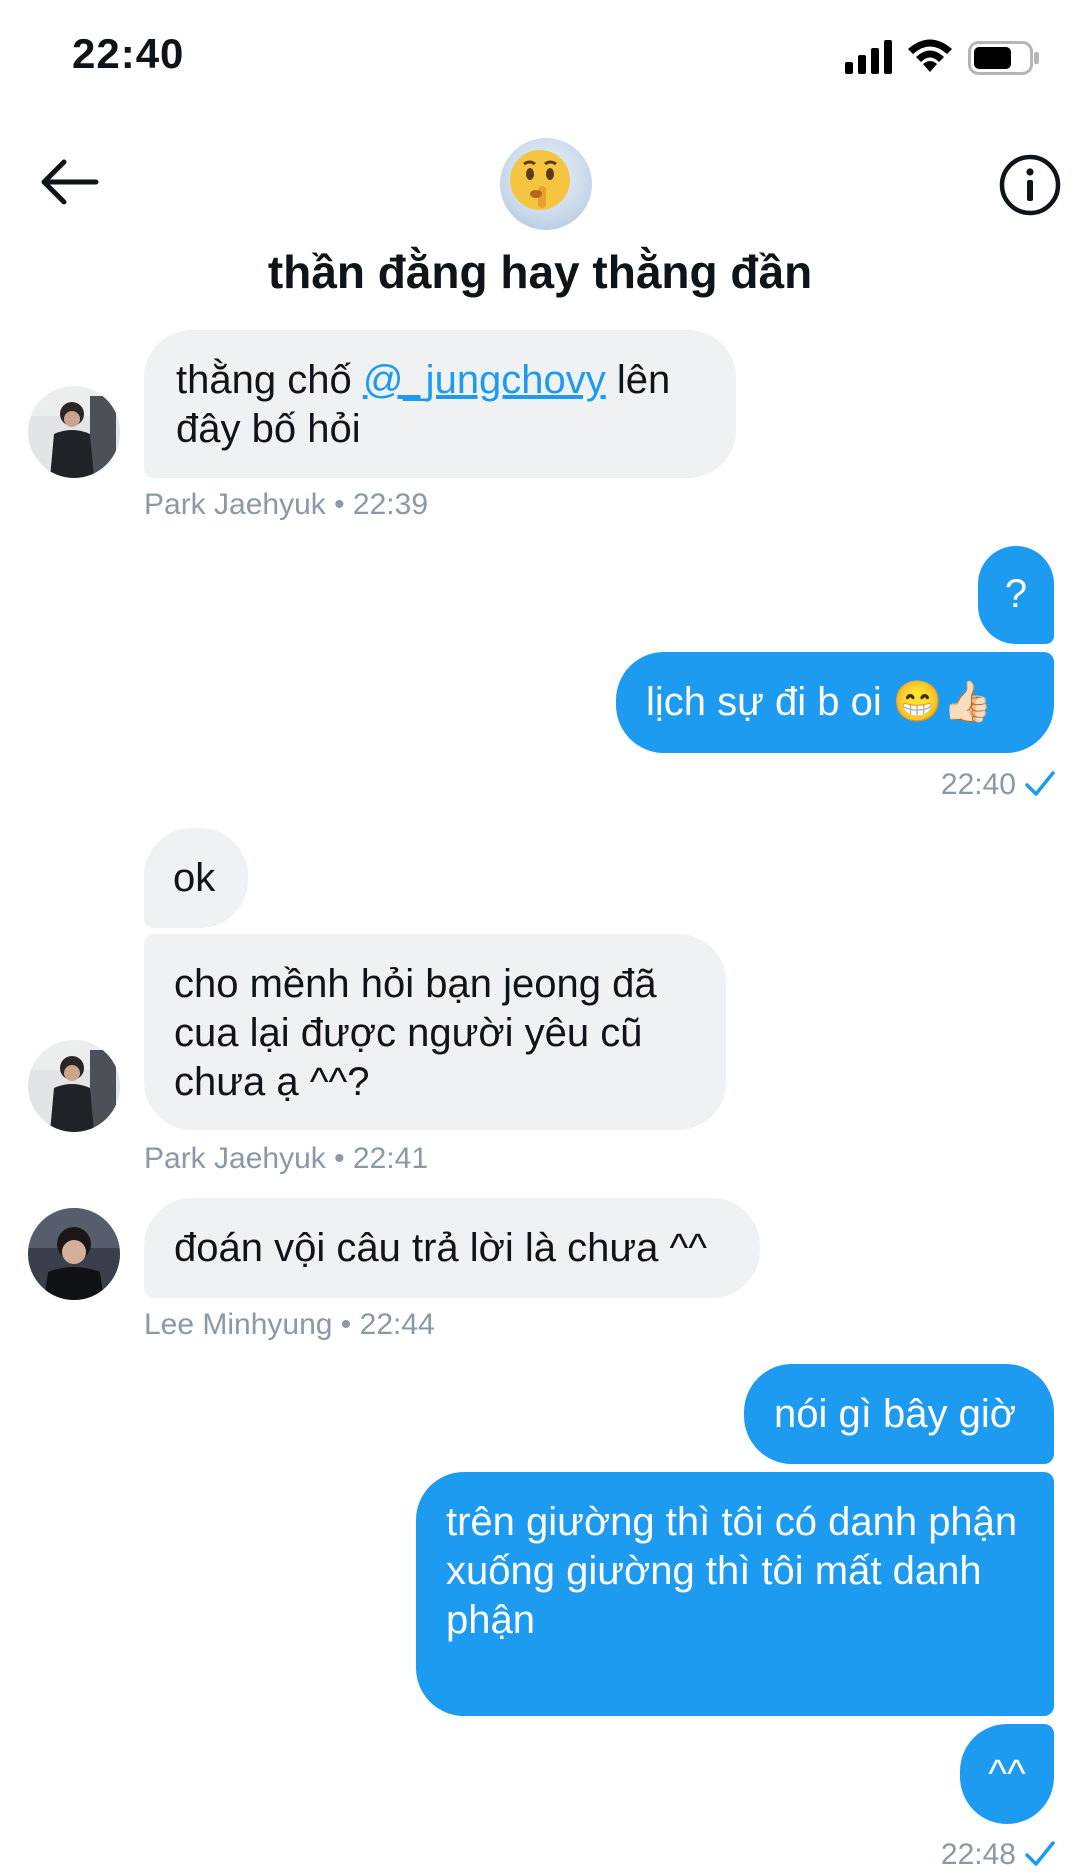 Image resolution: width=1080 pixels, height=1872 pixels. What do you see at coordinates (868, 57) in the screenshot?
I see `cellular-signal-icon` at bounding box center [868, 57].